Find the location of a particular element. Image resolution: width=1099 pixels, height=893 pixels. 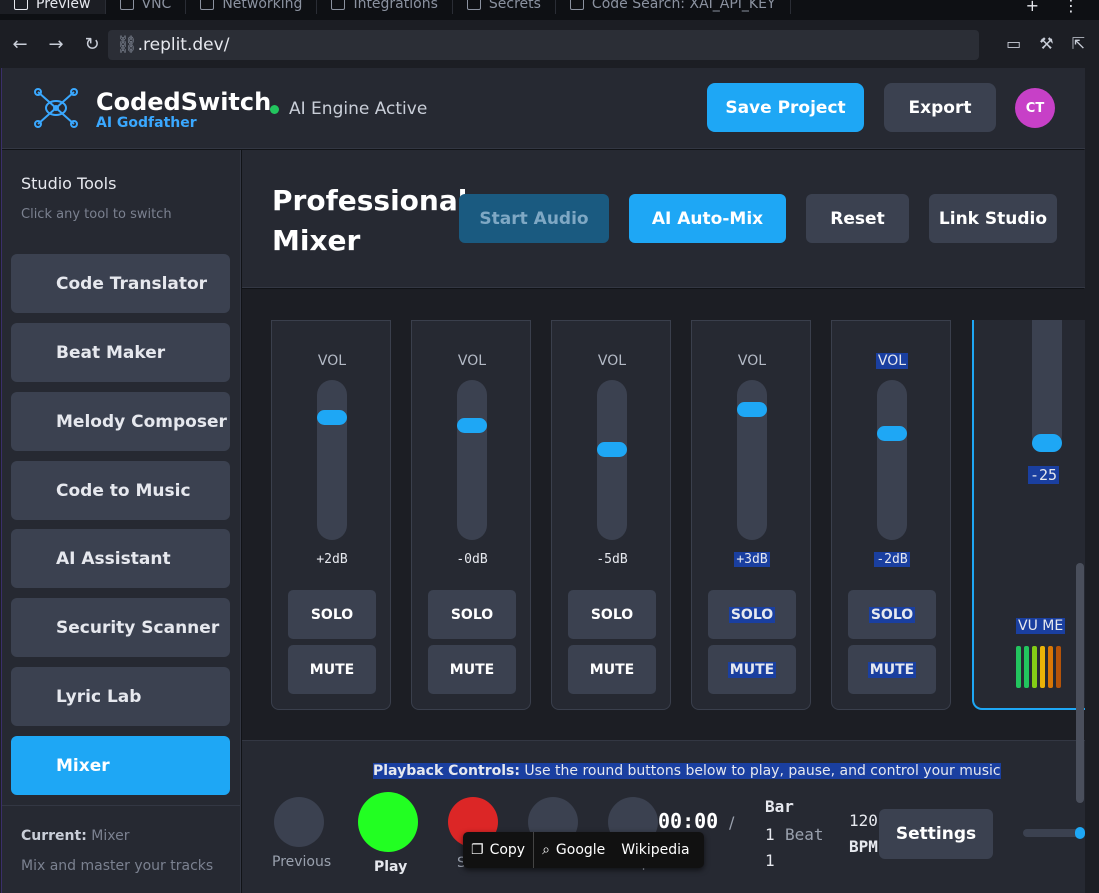

sidebar-item-ai-assistant: AI Assistant is located at coordinates (120, 558).